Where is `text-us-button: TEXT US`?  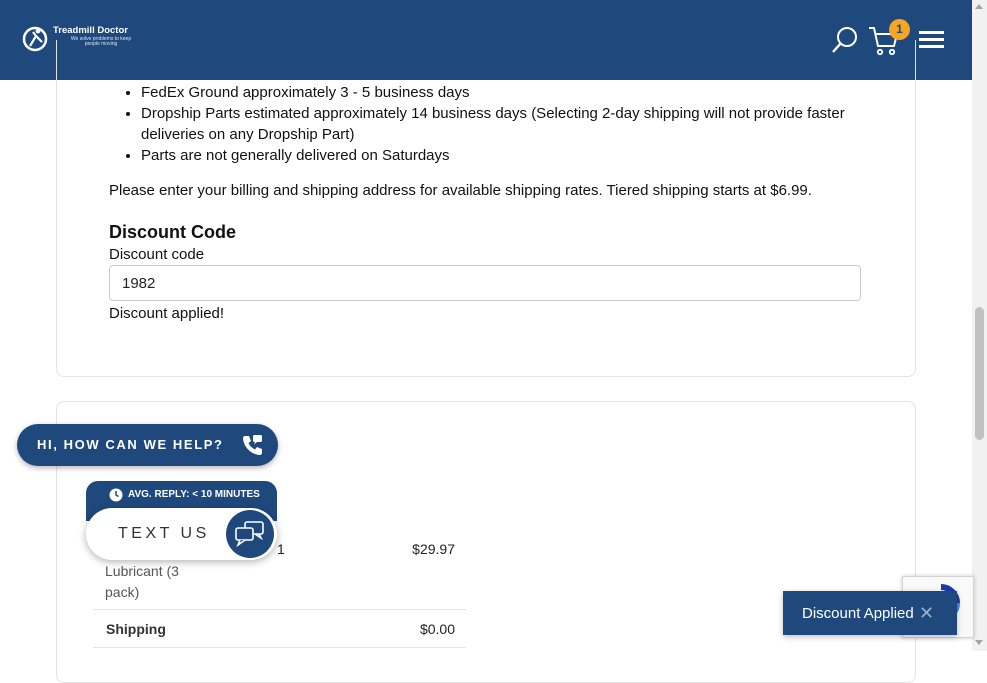
text-us-button: TEXT US is located at coordinates (181, 534).